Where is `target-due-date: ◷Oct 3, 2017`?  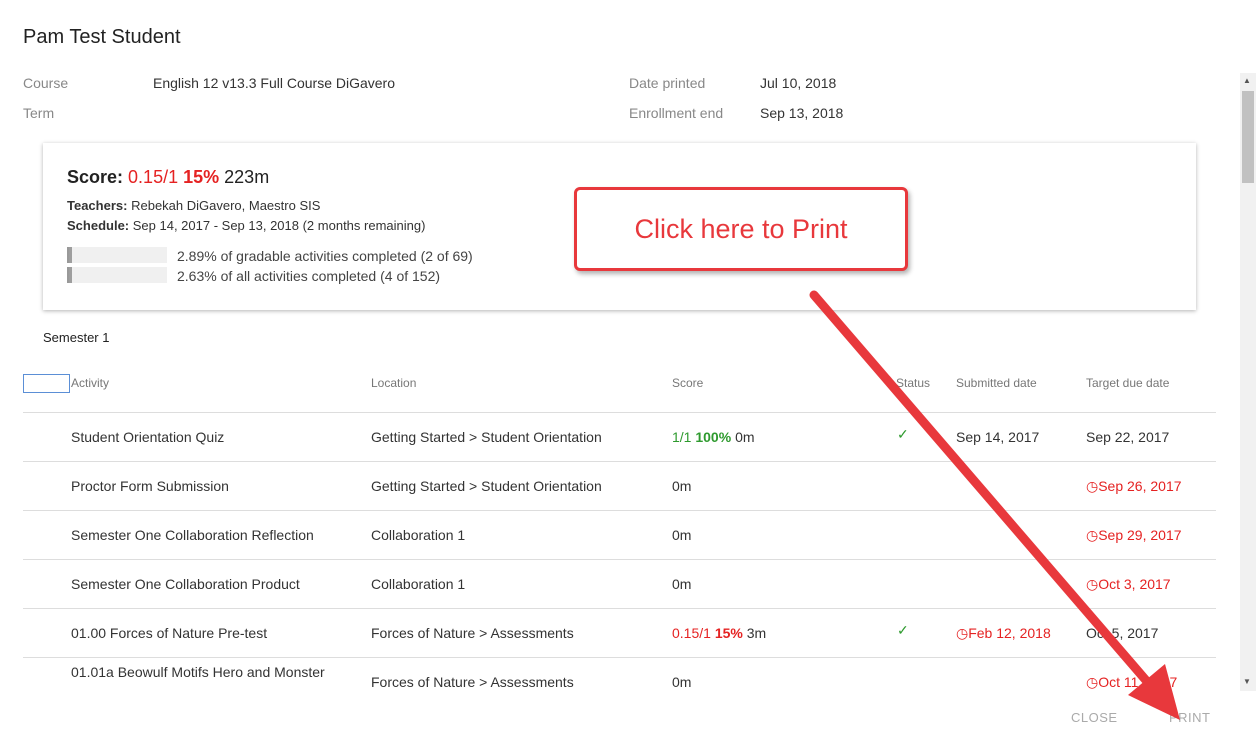 target-due-date: ◷Oct 3, 2017 is located at coordinates (1128, 584).